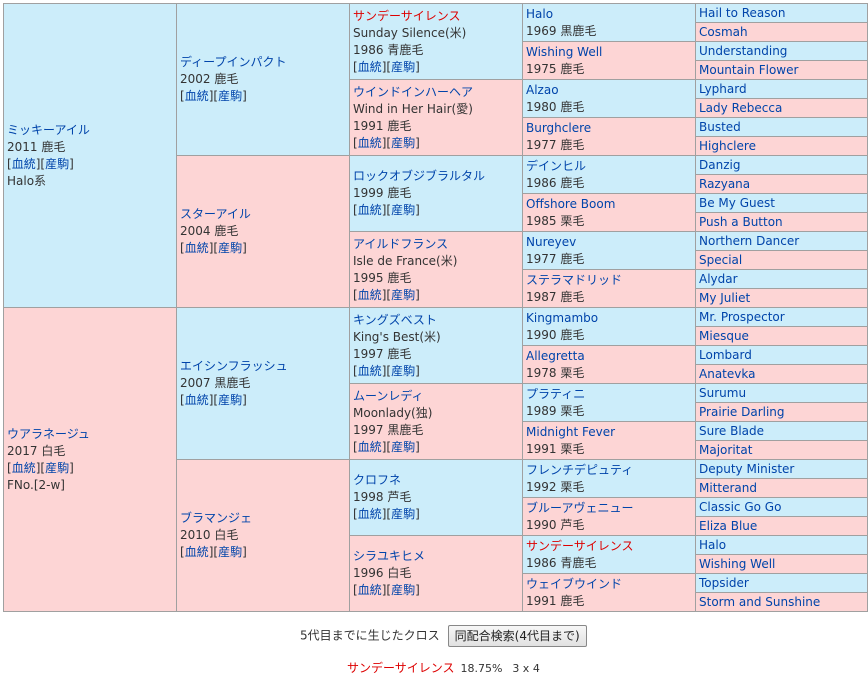  Describe the element at coordinates (781, 564) in the screenshot. I see `g5-cell: Wishing Well` at that location.